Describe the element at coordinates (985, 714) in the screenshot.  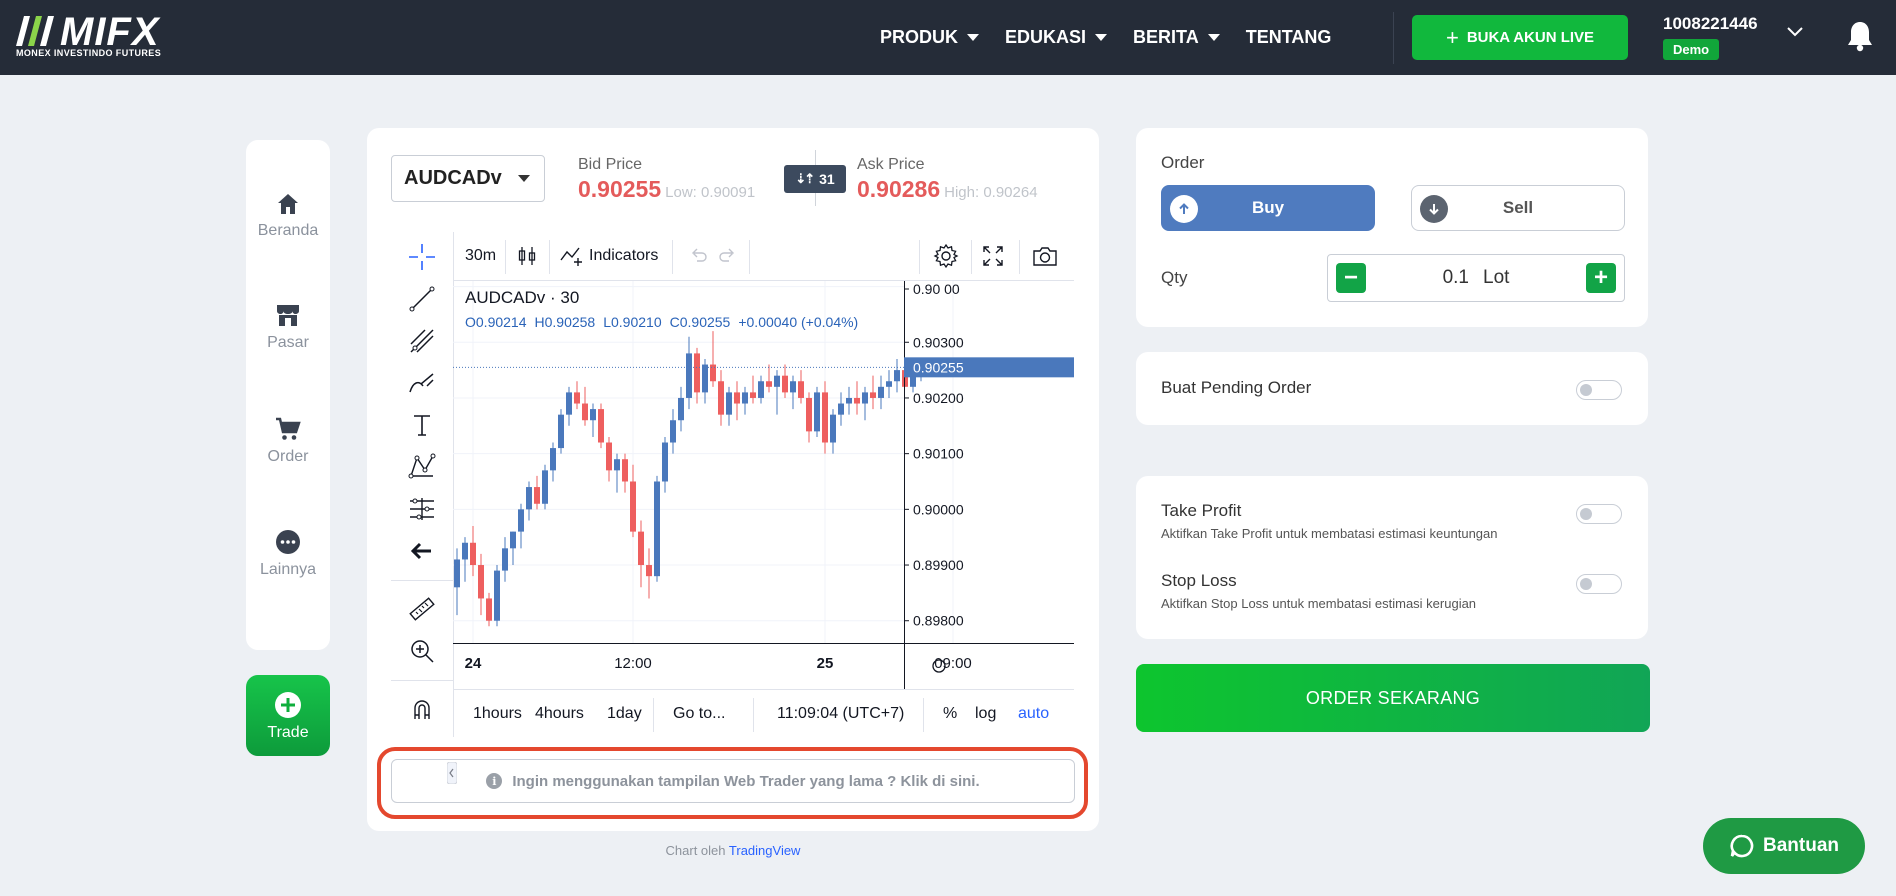
I see `log-scale-button: log` at that location.